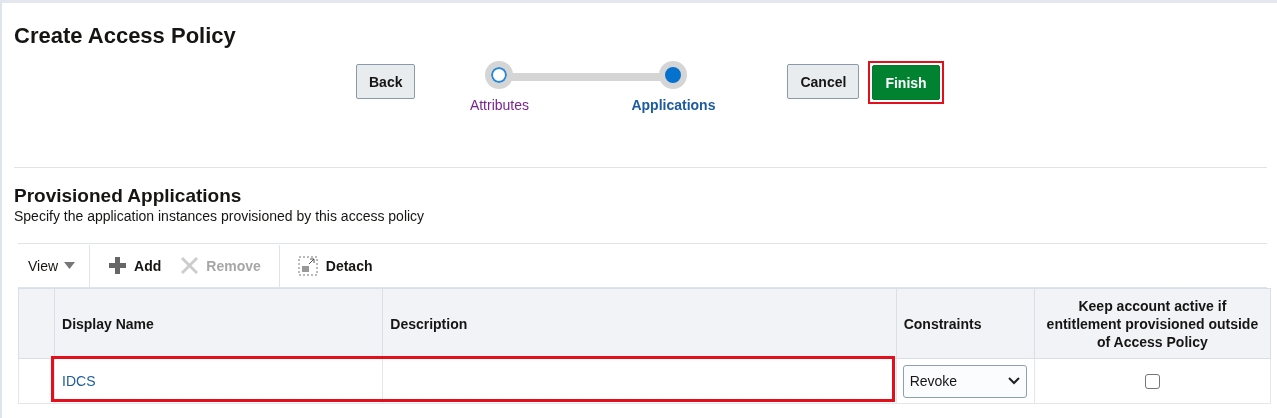 This screenshot has width=1277, height=418. What do you see at coordinates (125, 36) in the screenshot?
I see `page-title: Create Access Policy` at bounding box center [125, 36].